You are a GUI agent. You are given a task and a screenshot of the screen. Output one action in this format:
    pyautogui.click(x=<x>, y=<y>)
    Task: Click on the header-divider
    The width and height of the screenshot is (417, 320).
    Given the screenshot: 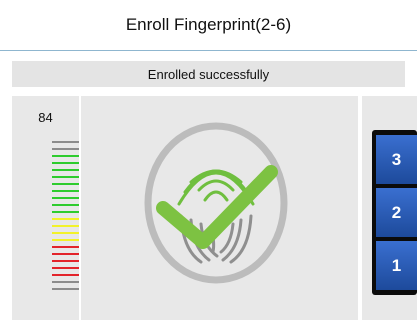 What is the action you would take?
    pyautogui.click(x=208, y=50)
    